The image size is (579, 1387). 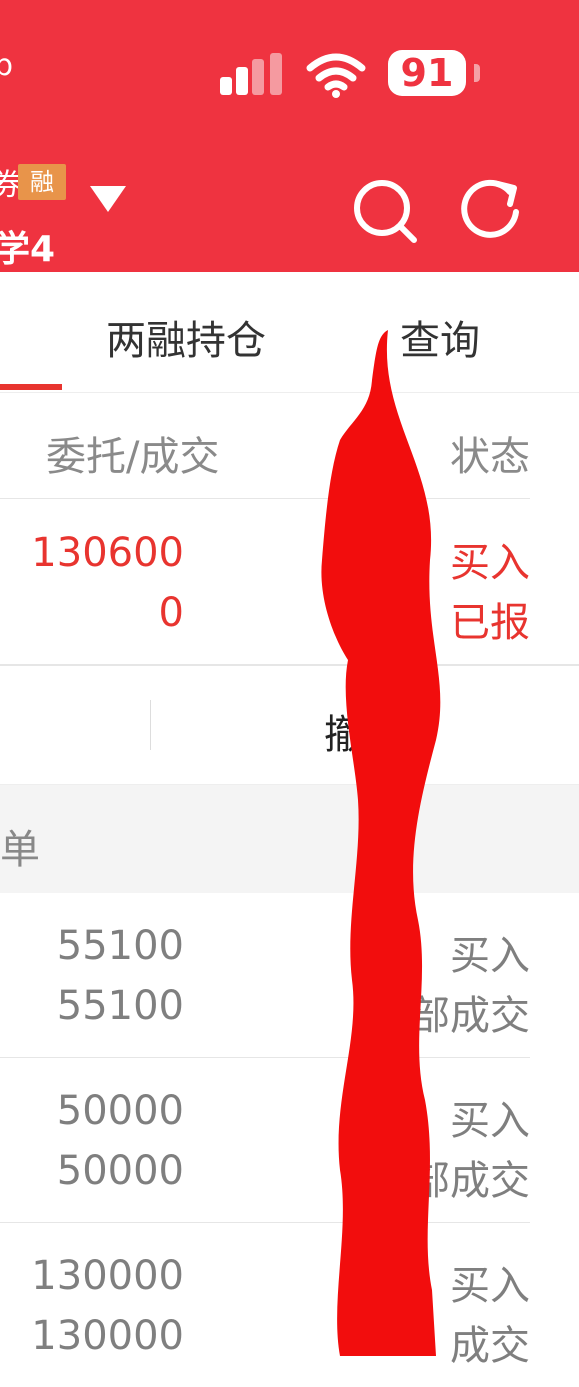 What do you see at coordinates (120, 946) in the screenshot?
I see `order-qty: 55100` at bounding box center [120, 946].